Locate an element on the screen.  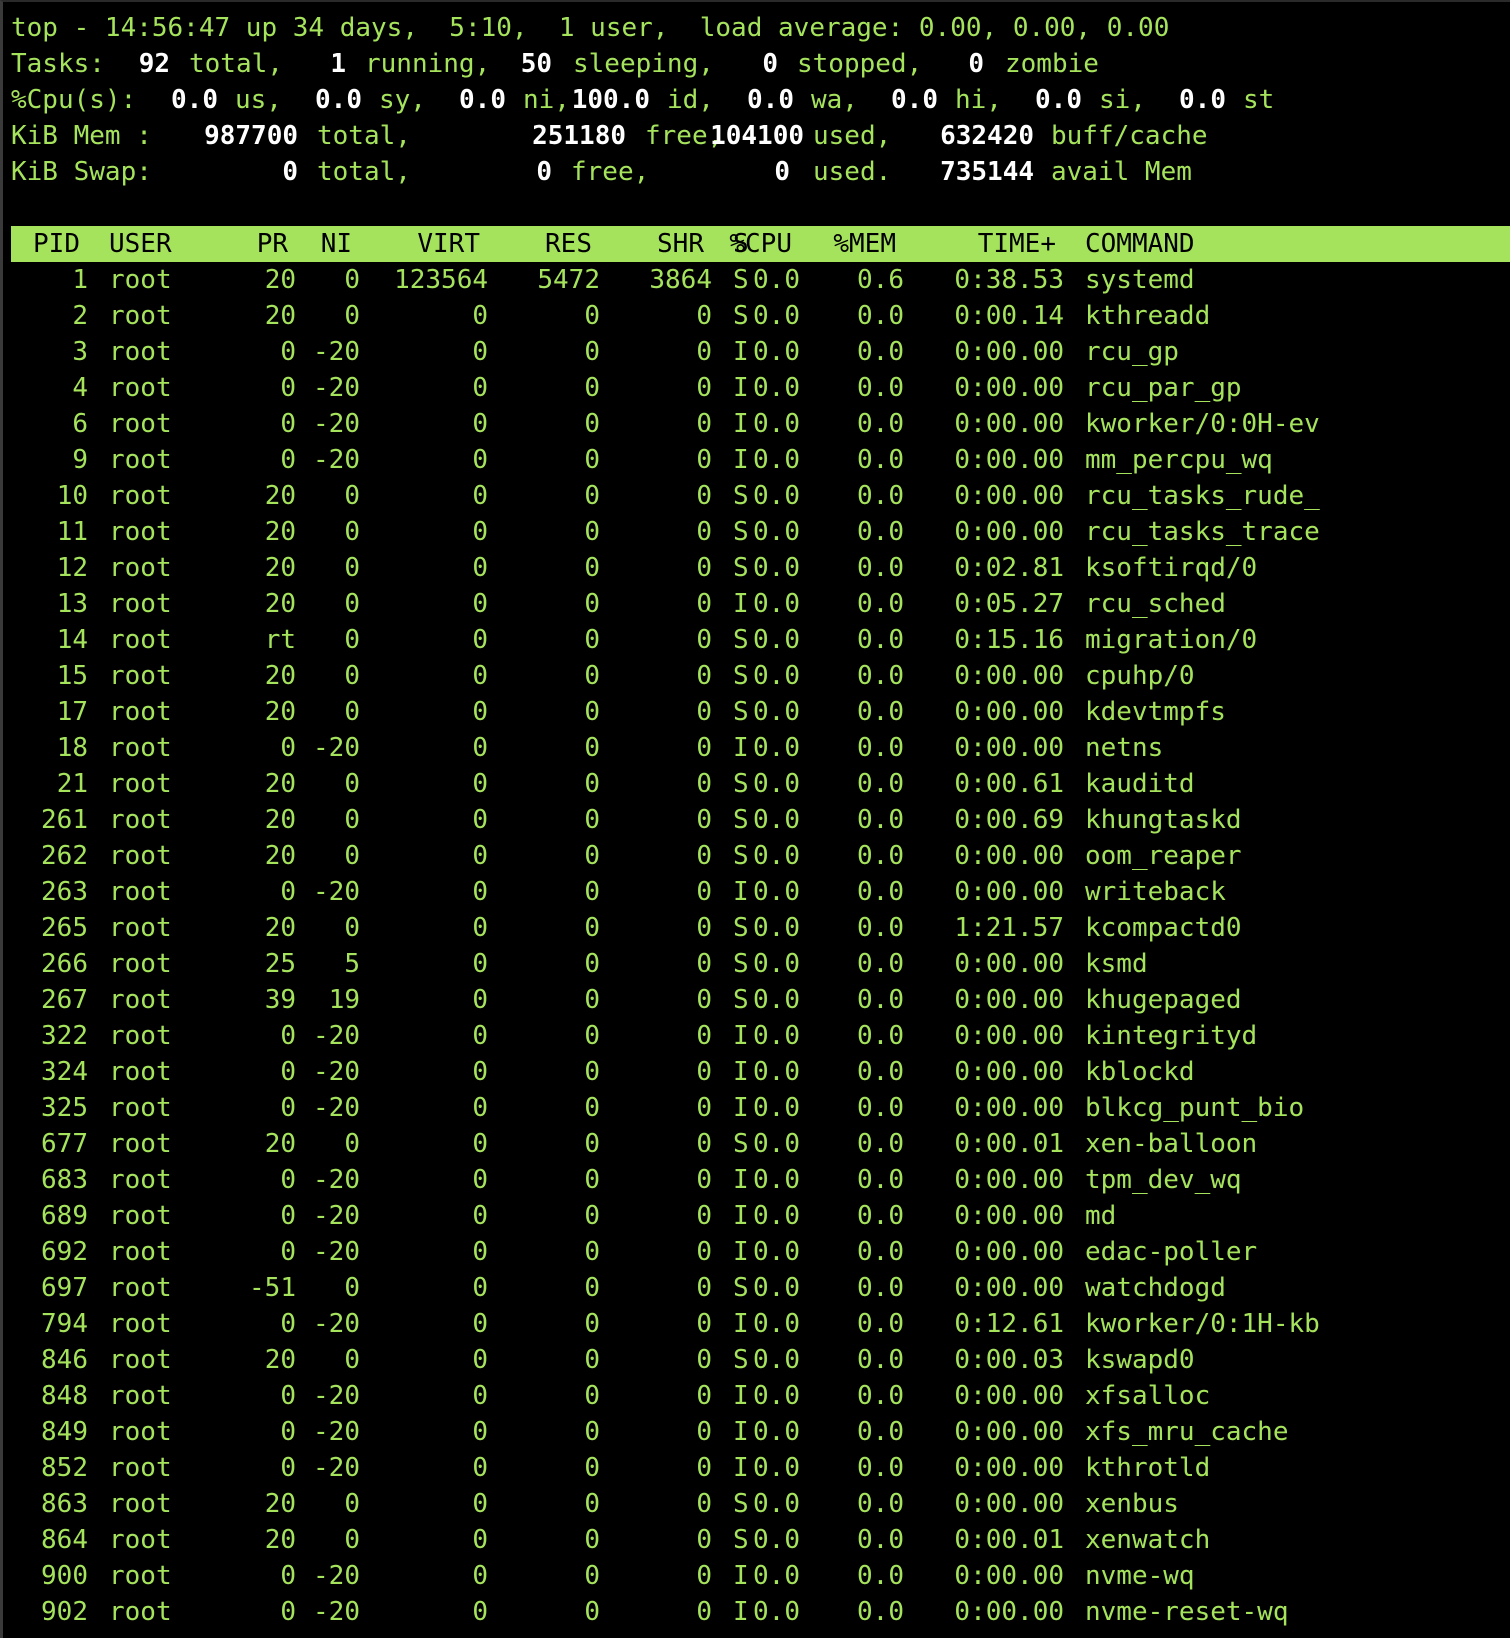
process-row: 21 root 20 0 0 0 0 S 0.0 0.0 0:00.61 kauditd is located at coordinates (756, 784).